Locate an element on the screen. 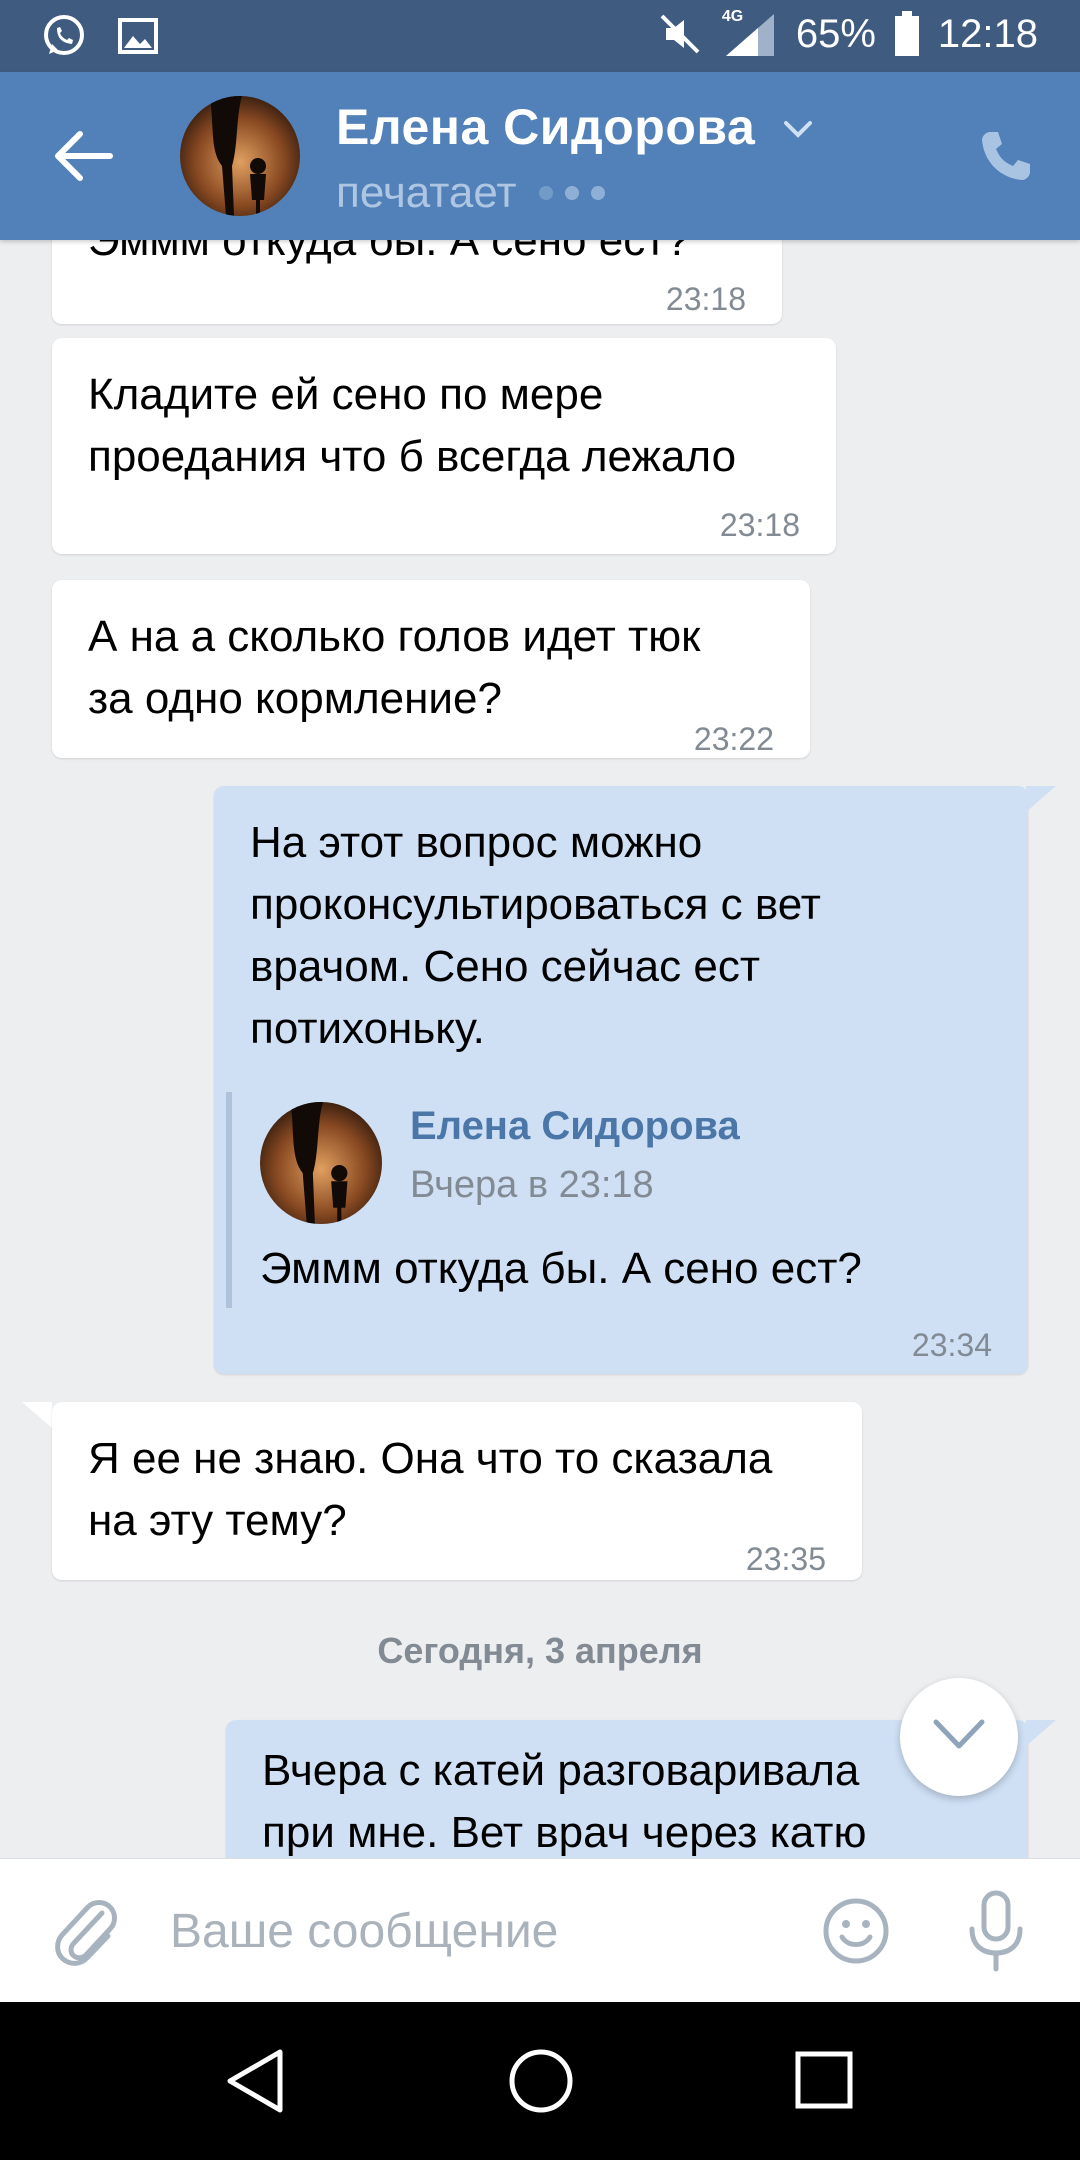 The height and width of the screenshot is (2160, 1080). mute-icon is located at coordinates (680, 34).